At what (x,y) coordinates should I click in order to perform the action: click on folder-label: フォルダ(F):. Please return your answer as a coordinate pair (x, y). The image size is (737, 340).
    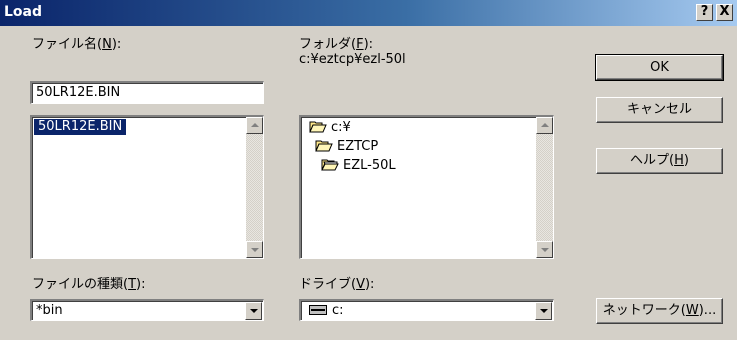
    Looking at the image, I should click on (336, 44).